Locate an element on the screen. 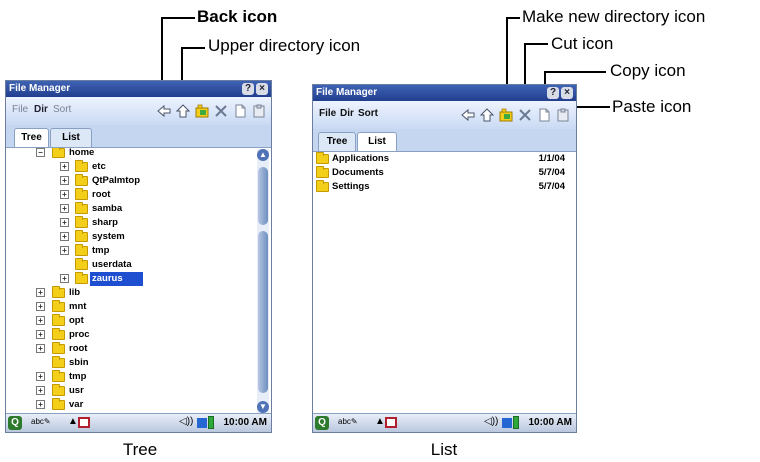 This screenshot has width=760, height=462. tree-item-qtpalmtop: + QtPalmtop is located at coordinates (150, 181).